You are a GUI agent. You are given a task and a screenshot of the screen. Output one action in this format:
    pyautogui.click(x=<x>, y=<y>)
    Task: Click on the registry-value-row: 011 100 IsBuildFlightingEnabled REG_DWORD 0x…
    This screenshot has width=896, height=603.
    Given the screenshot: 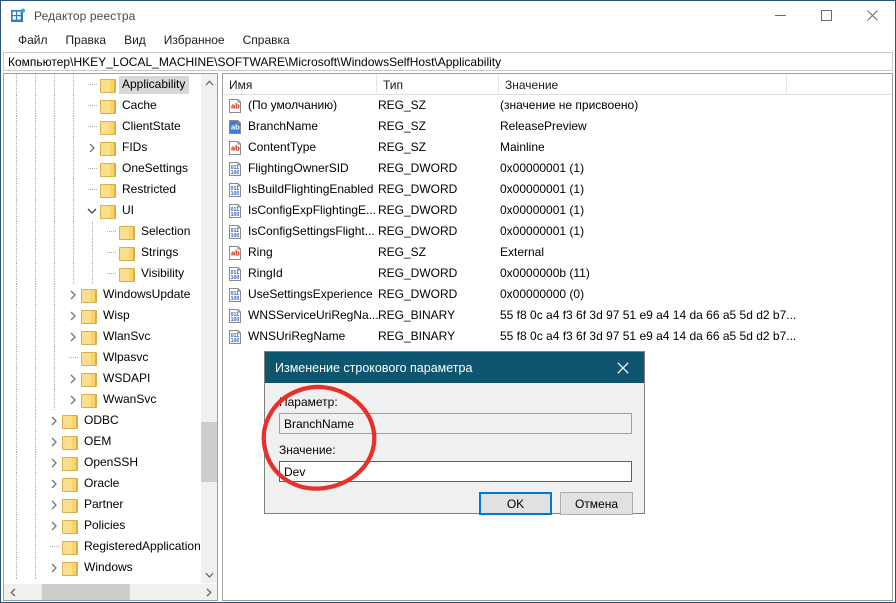 What is the action you would take?
    pyautogui.click(x=557, y=189)
    